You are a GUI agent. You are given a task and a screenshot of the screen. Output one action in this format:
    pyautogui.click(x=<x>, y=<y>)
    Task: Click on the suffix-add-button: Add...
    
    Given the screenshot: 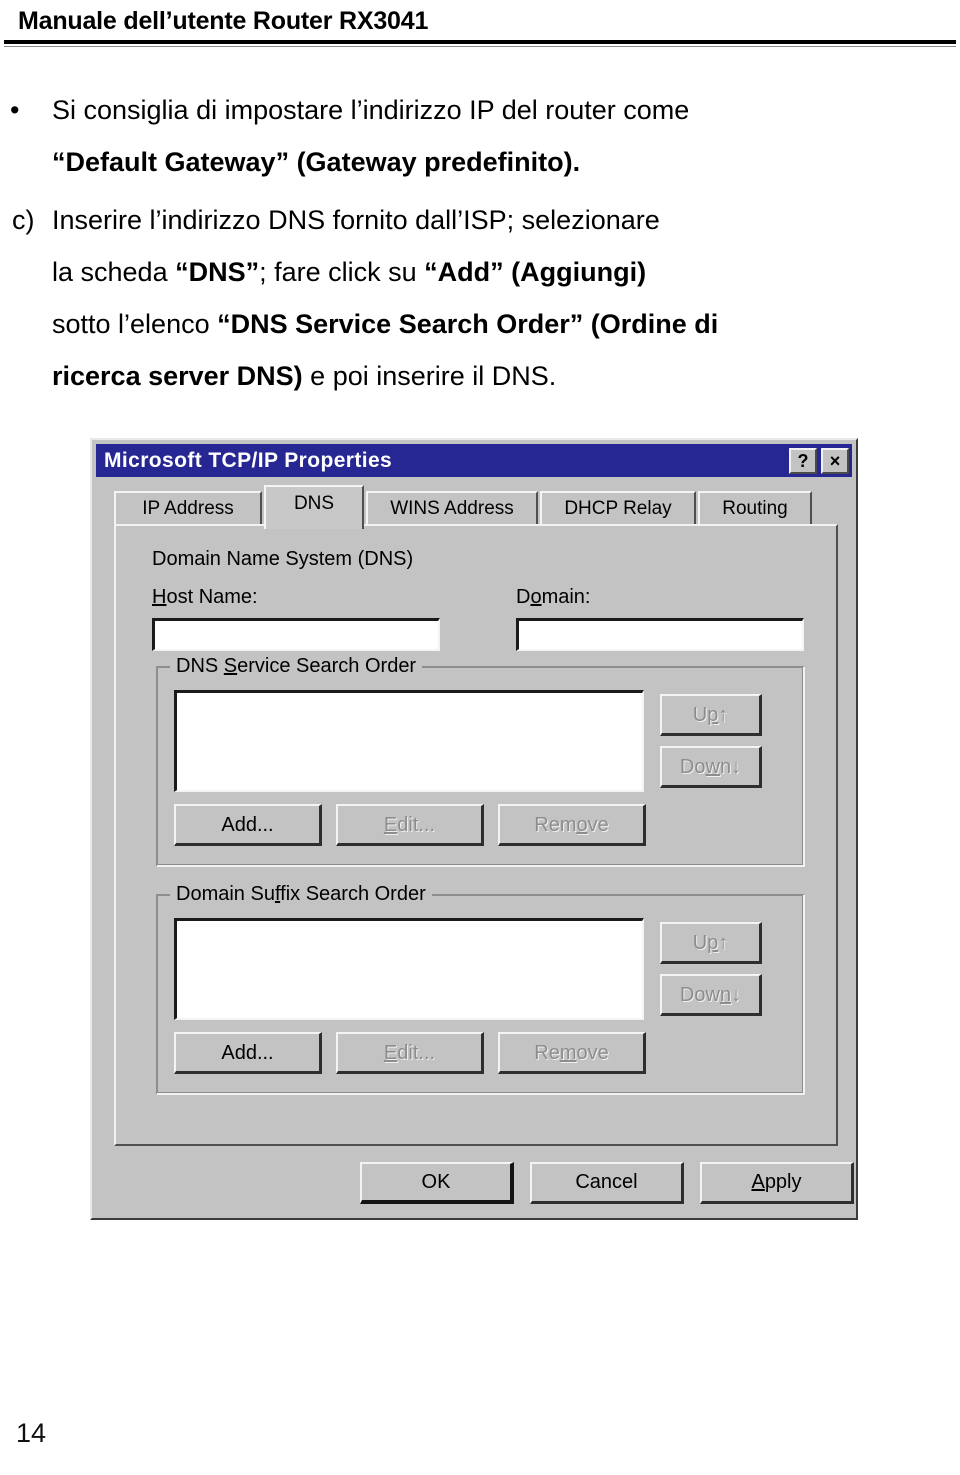 What is the action you would take?
    pyautogui.click(x=248, y=1053)
    